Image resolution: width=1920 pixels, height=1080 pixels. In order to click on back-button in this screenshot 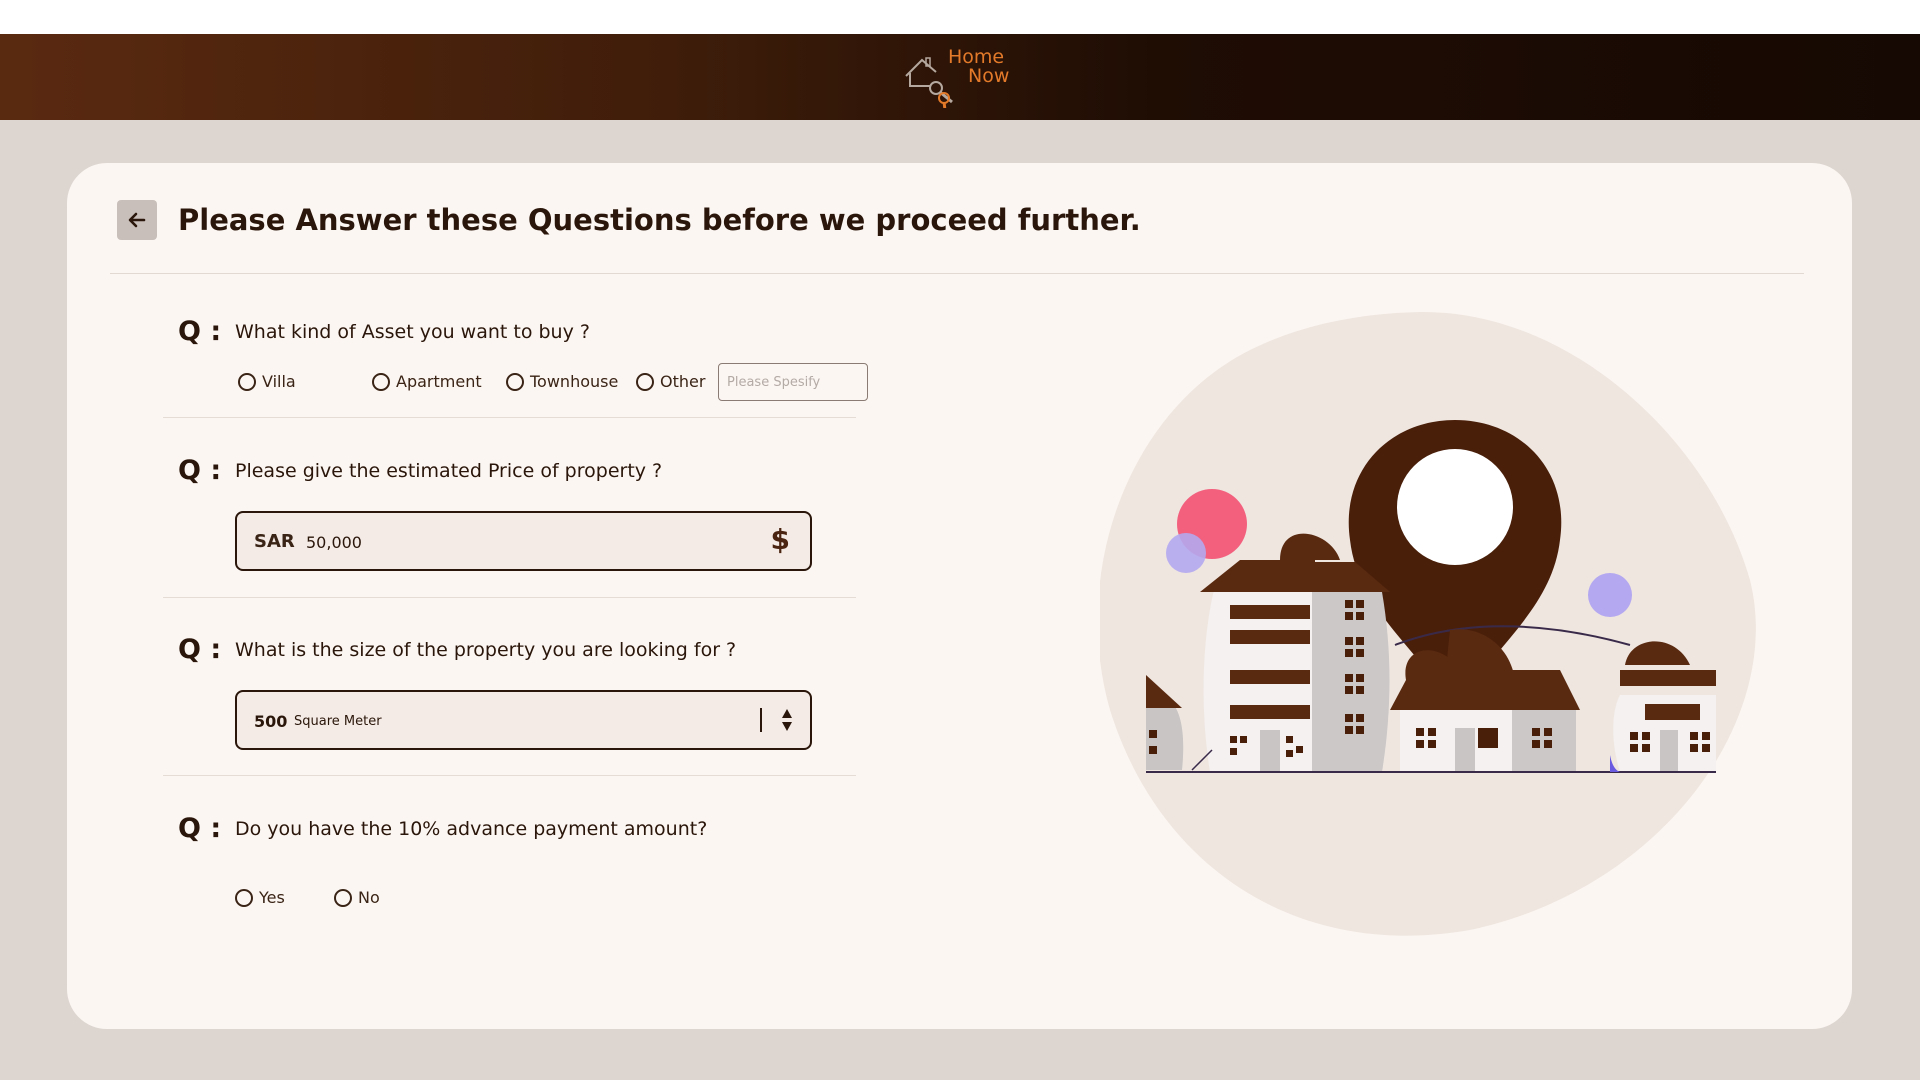, I will do `click(137, 220)`.